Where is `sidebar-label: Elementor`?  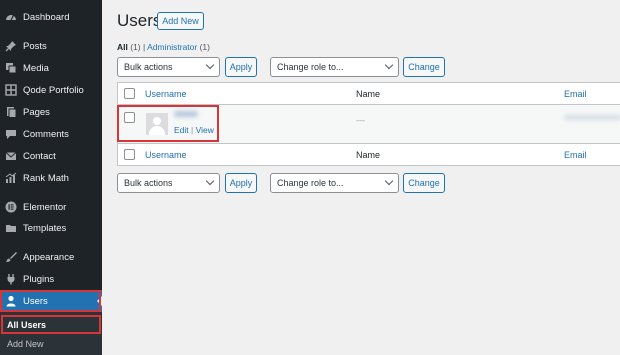 sidebar-label: Elementor is located at coordinates (45, 207).